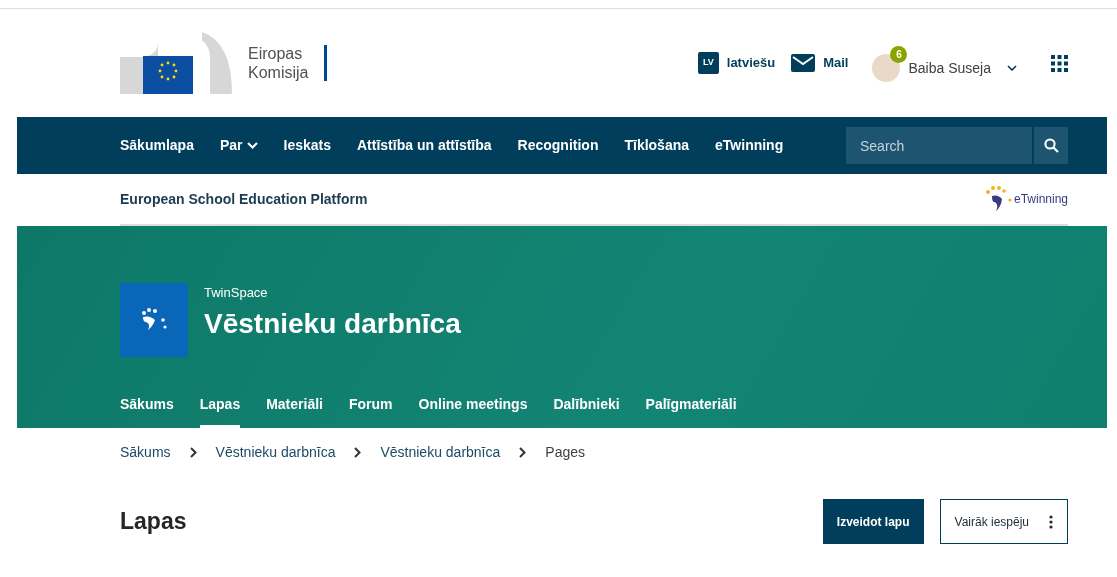 The image size is (1117, 577). Describe the element at coordinates (176, 63) in the screenshot. I see `european-commission-logo-icon` at that location.